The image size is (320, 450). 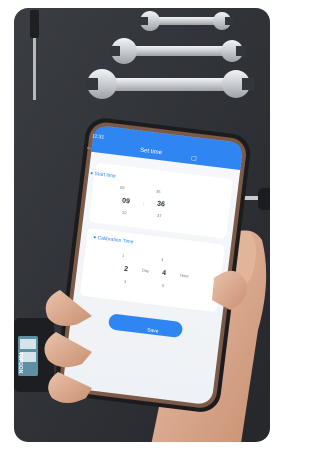 I want to click on cal-value1: 2, so click(x=126, y=269).